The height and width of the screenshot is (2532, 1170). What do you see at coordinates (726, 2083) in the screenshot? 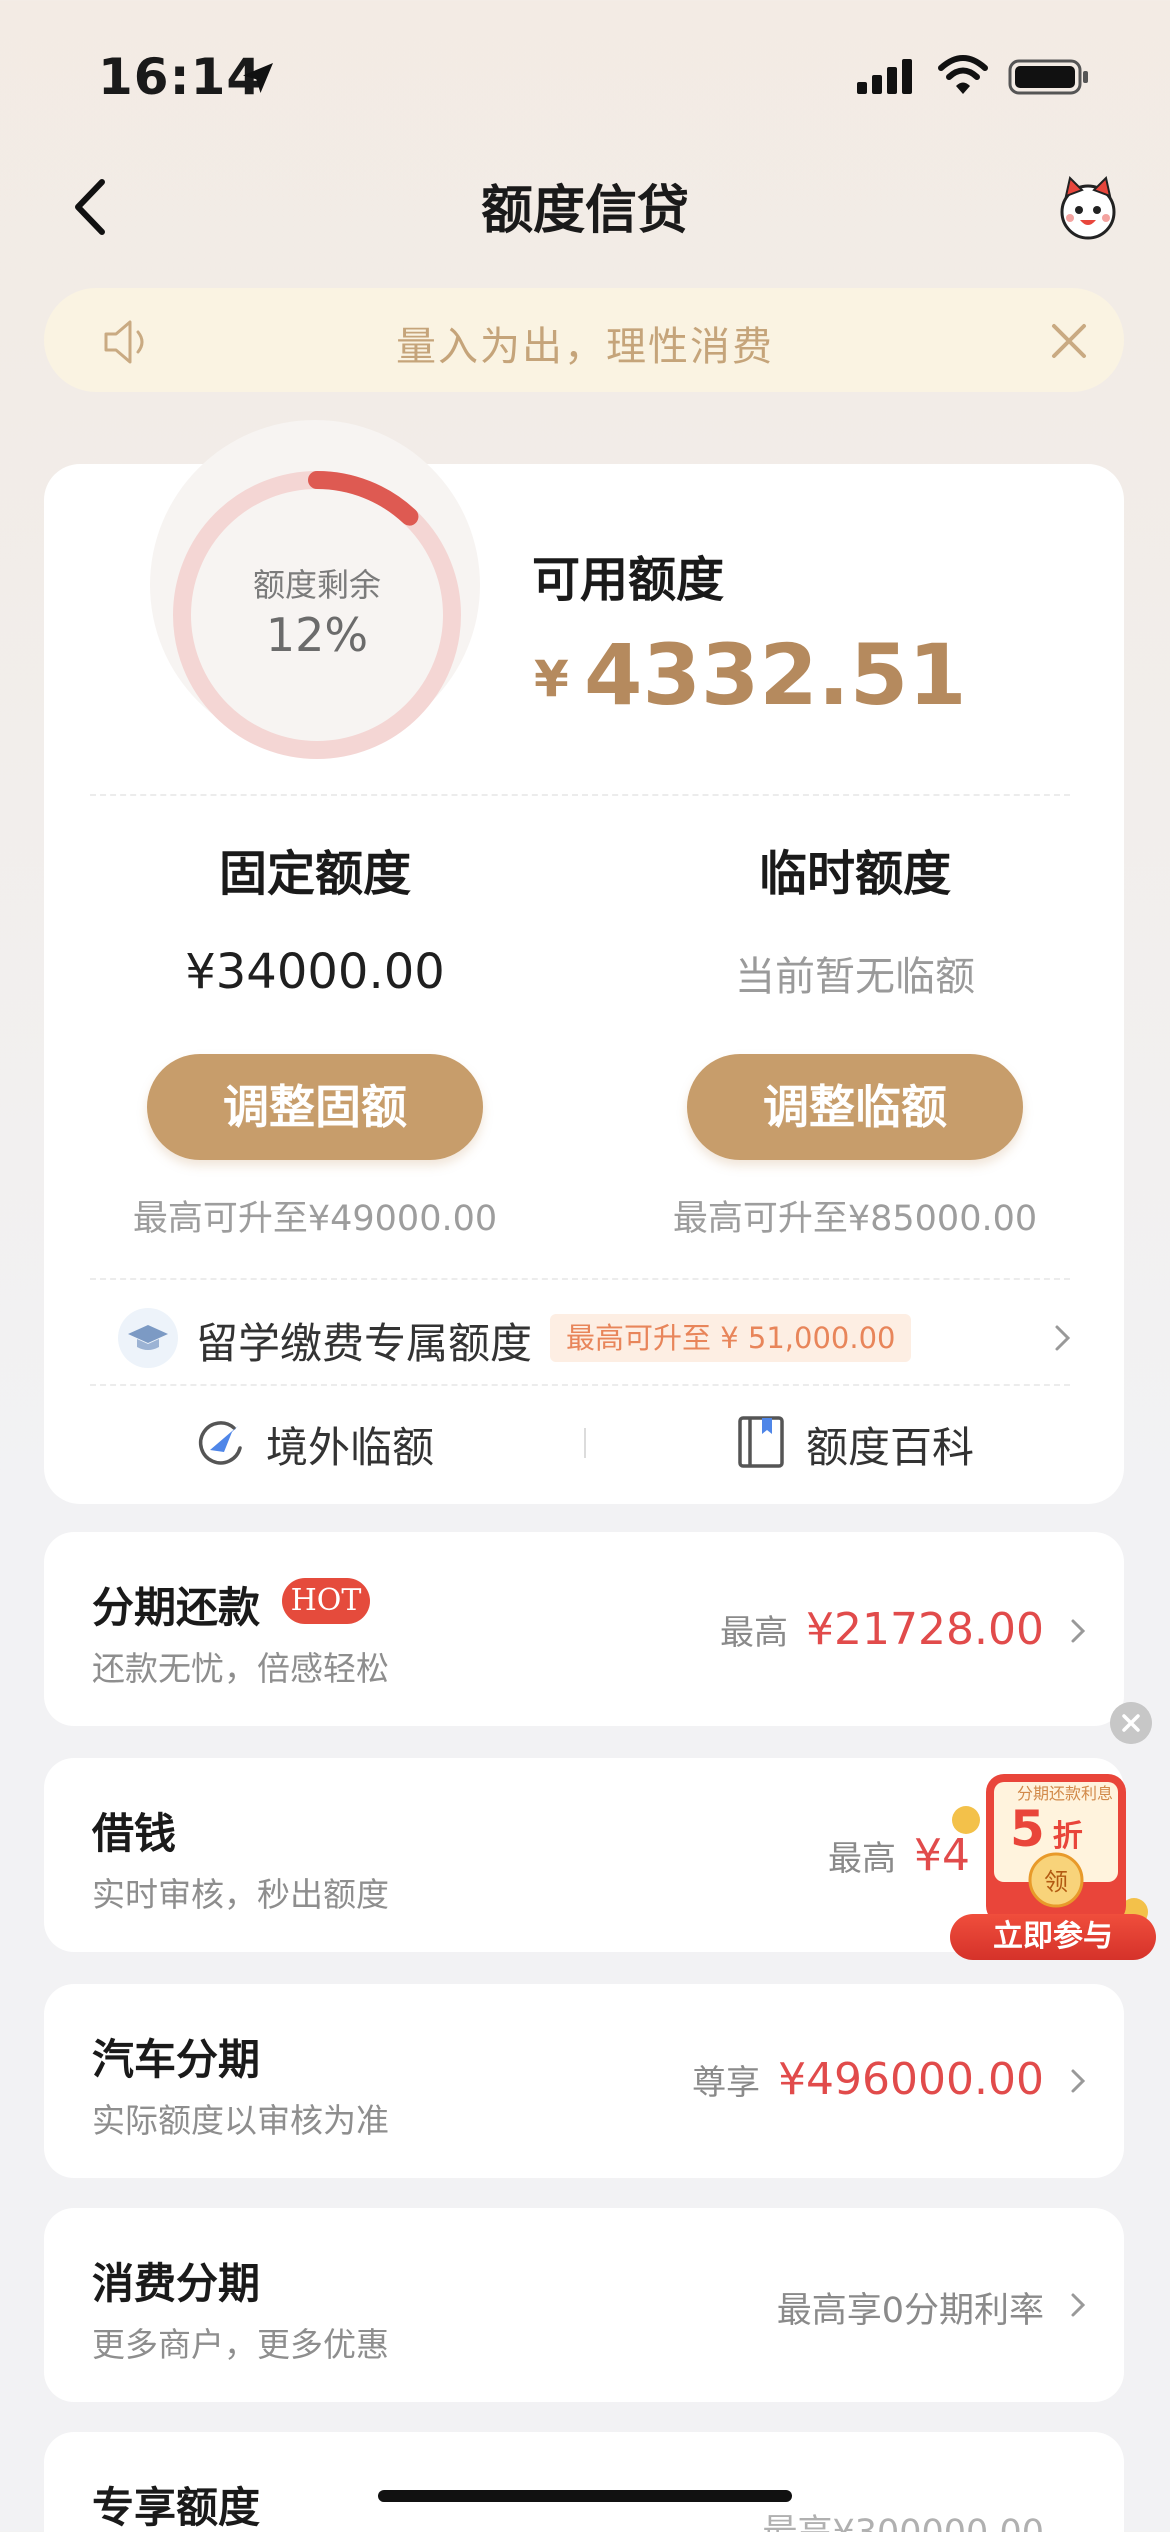
I see `list-item-prefix: 尊享` at bounding box center [726, 2083].